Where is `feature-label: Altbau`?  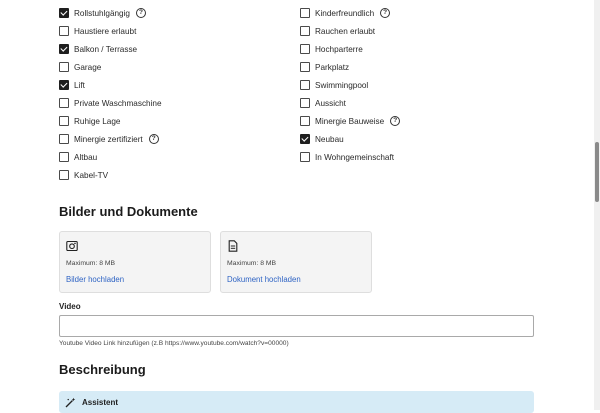
feature-label: Altbau is located at coordinates (85, 157).